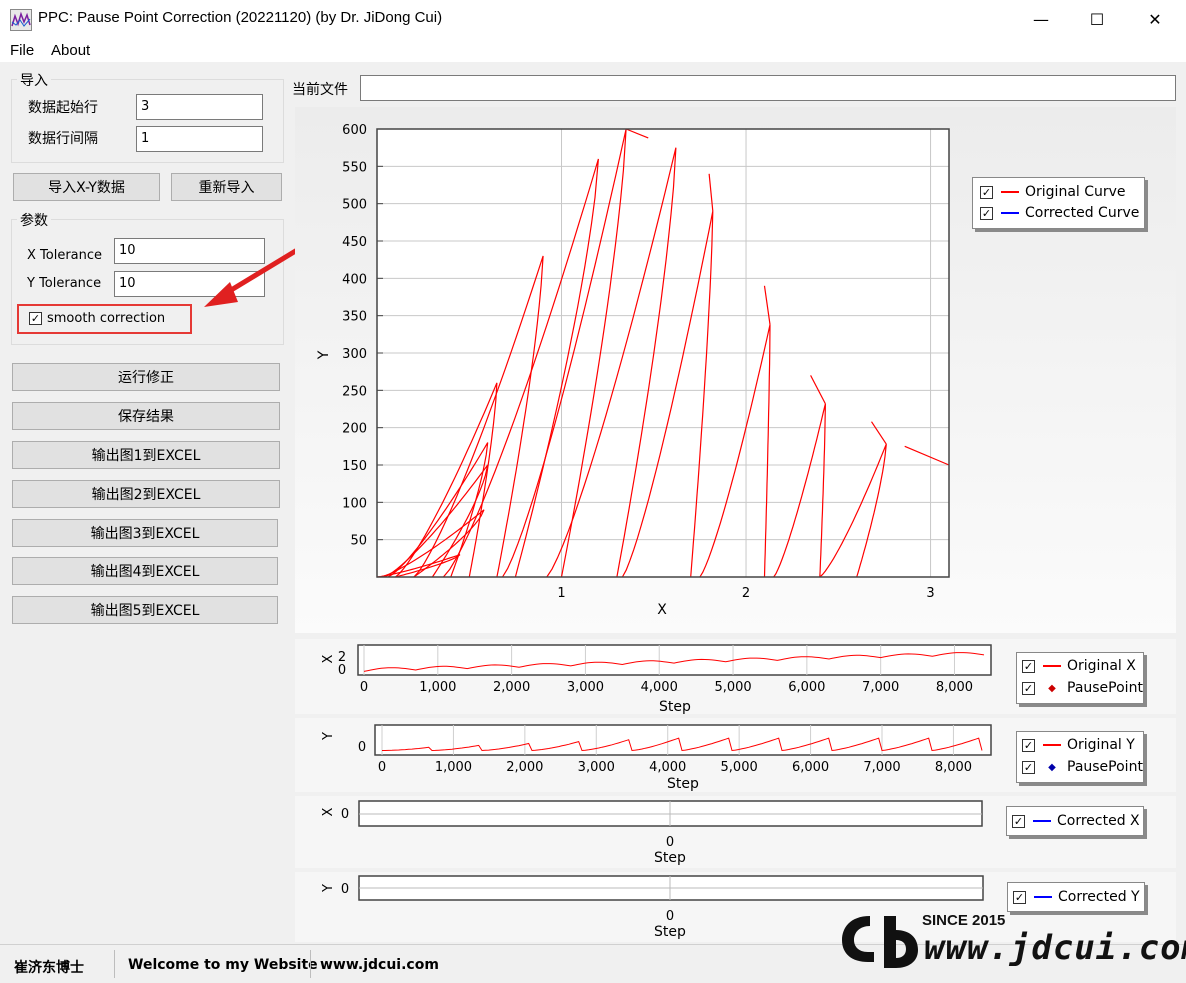 Image resolution: width=1186 pixels, height=983 pixels. I want to click on import-group-title: 导入, so click(34, 80).